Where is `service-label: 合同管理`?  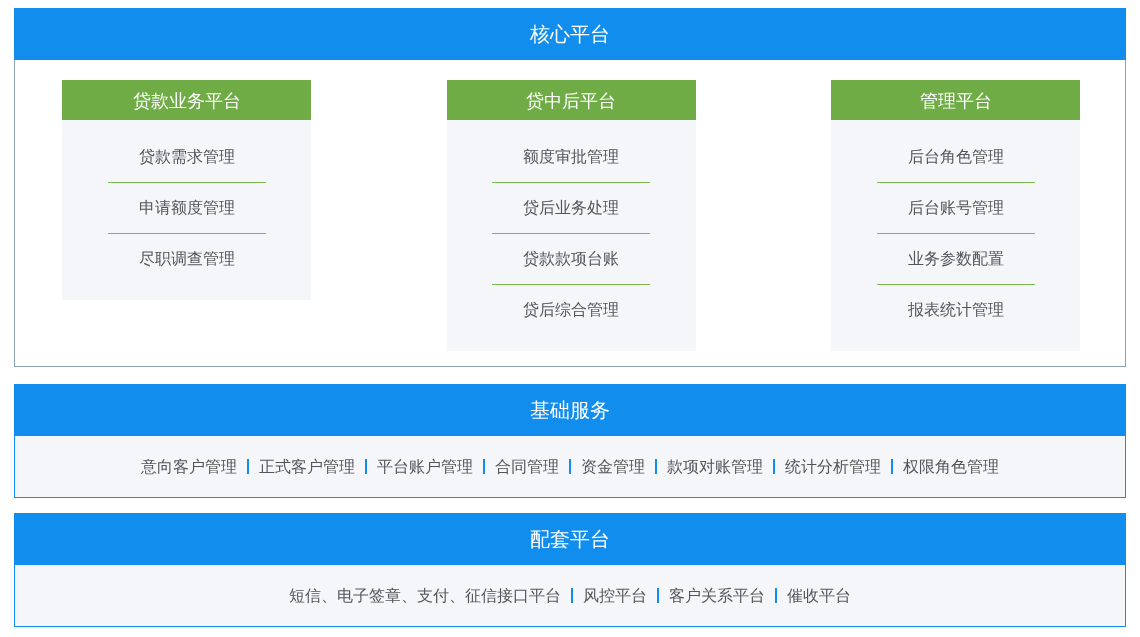 service-label: 合同管理 is located at coordinates (527, 466).